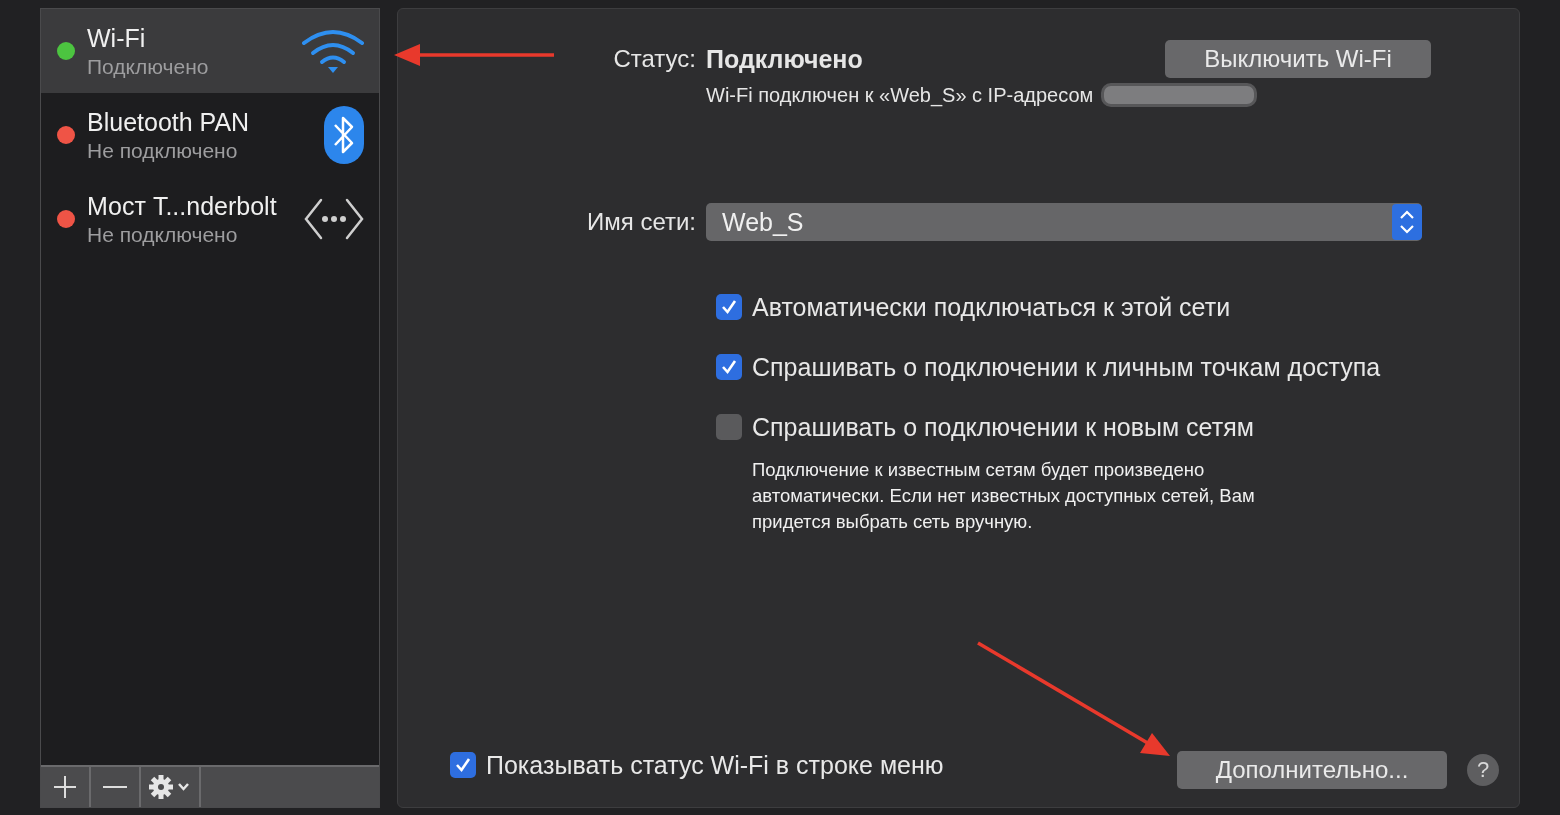 The width and height of the screenshot is (1560, 815). What do you see at coordinates (1064, 222) in the screenshot?
I see `network-name-dropdown: Web_S` at bounding box center [1064, 222].